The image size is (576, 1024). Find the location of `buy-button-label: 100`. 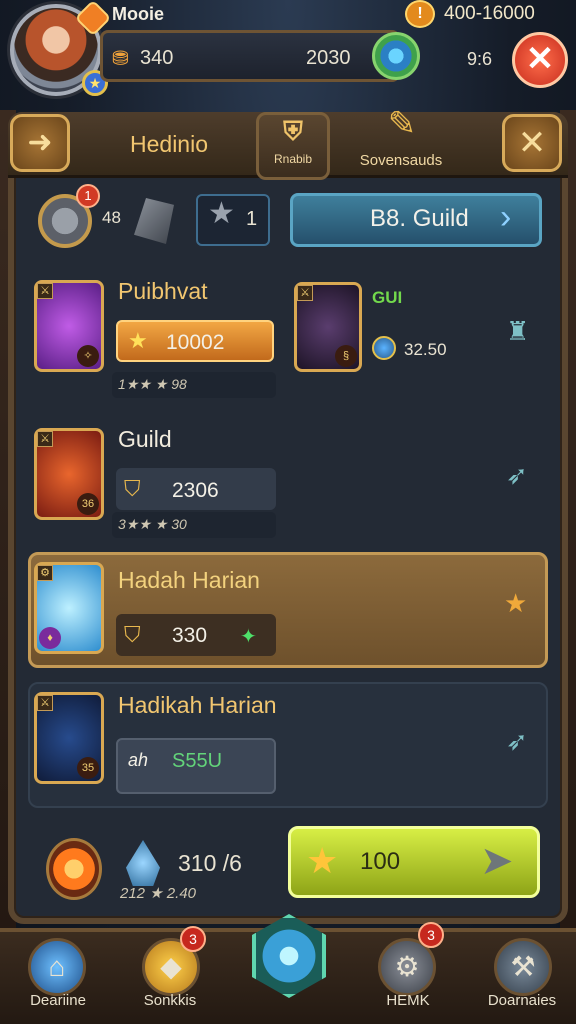

buy-button-label: 100 is located at coordinates (380, 861).